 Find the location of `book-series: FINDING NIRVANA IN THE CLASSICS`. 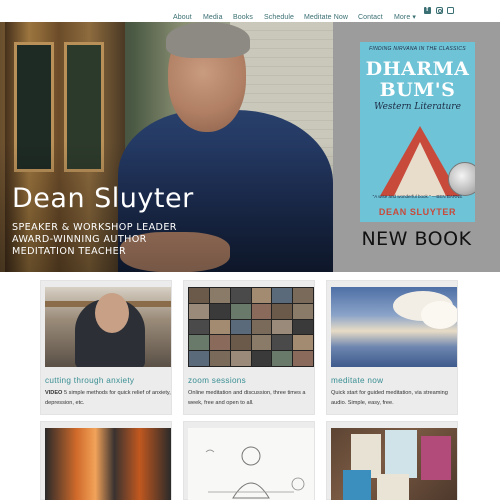

book-series: FINDING NIRVANA IN THE CLASSICS is located at coordinates (417, 49).